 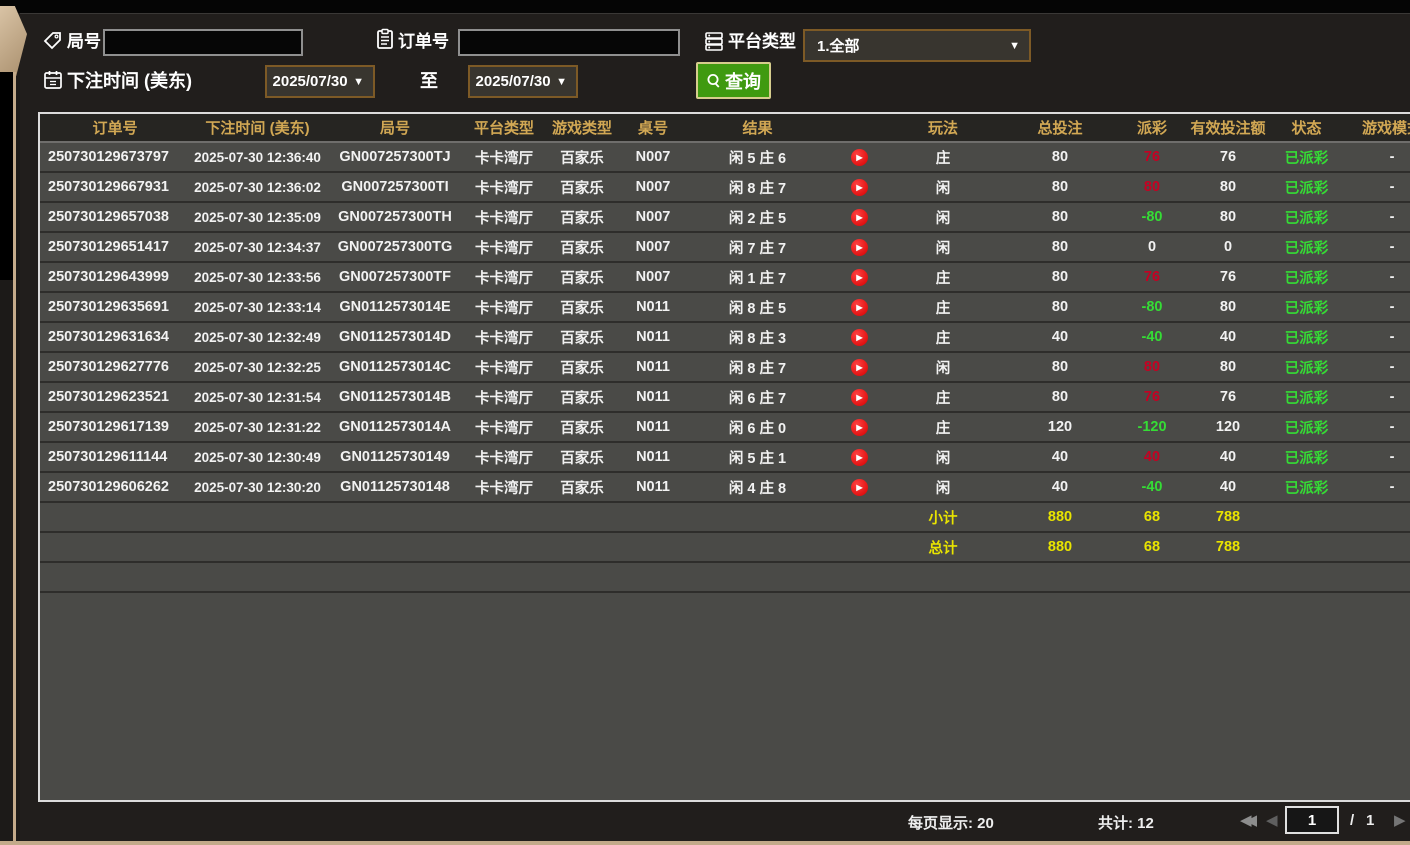 I want to click on order-no-cell: 250730129657038, so click(x=108, y=217).